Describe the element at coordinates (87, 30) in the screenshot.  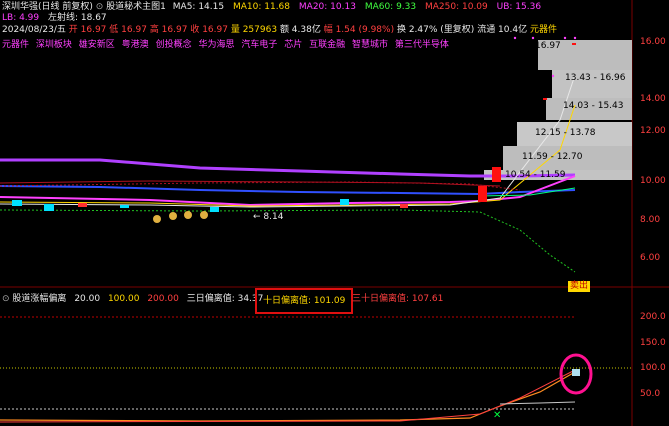
I see `open-label: 开 16.97` at that location.